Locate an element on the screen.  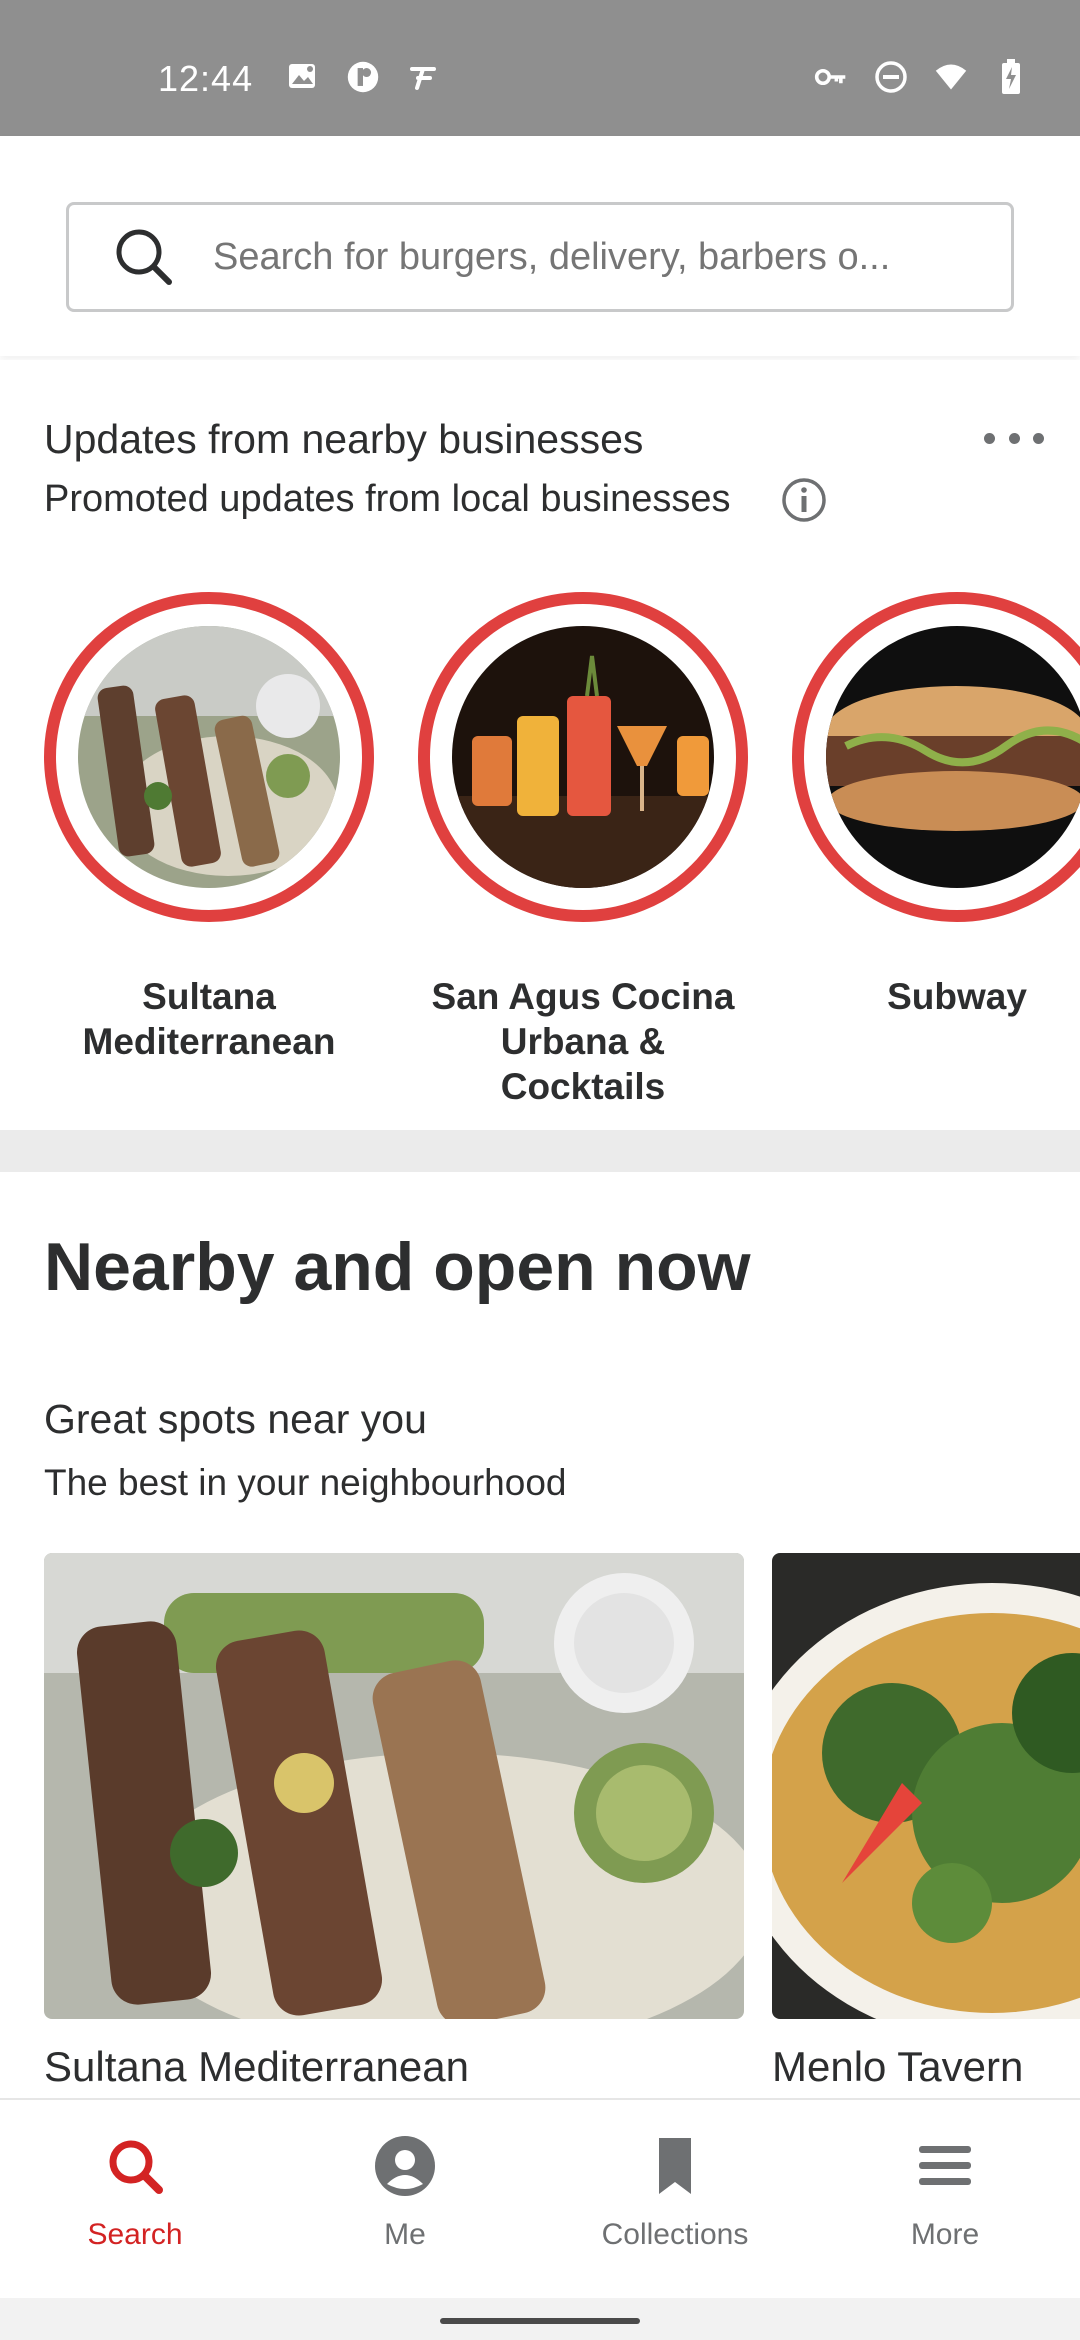
do-not-disturb-icon is located at coordinates (891, 77).